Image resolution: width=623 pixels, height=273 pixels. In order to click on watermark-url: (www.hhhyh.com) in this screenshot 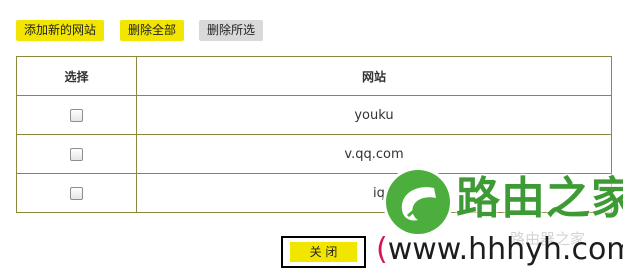, I will do `click(499, 250)`.